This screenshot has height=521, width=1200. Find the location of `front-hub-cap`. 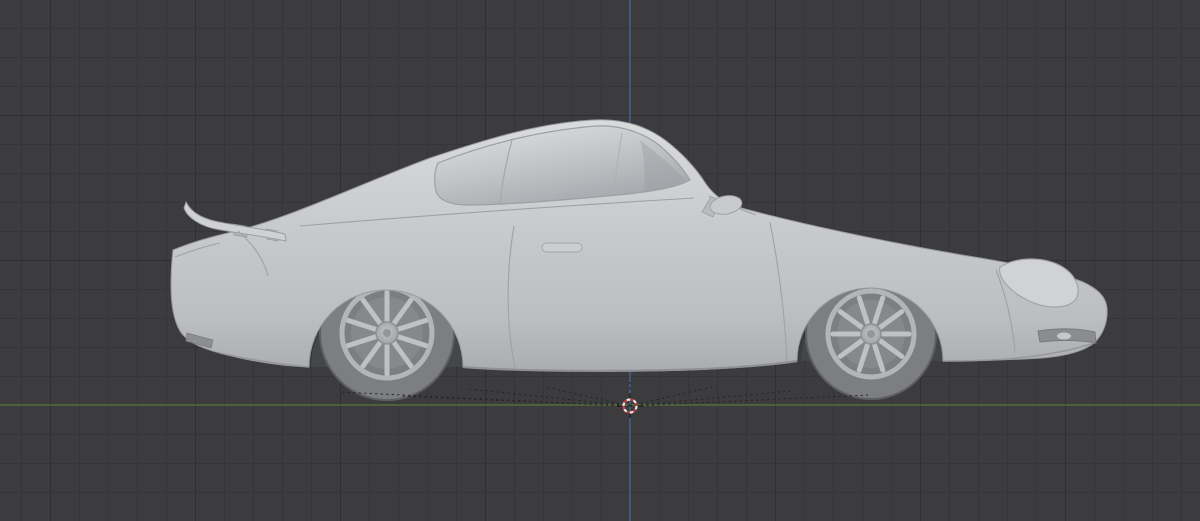

front-hub-cap is located at coordinates (871, 334).